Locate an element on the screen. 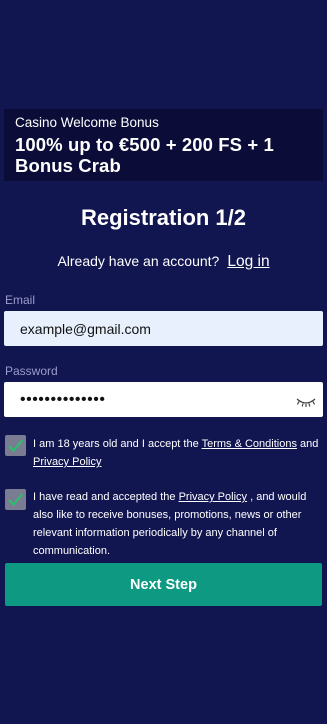 The image size is (327, 724). login-link: Log in is located at coordinates (248, 261).